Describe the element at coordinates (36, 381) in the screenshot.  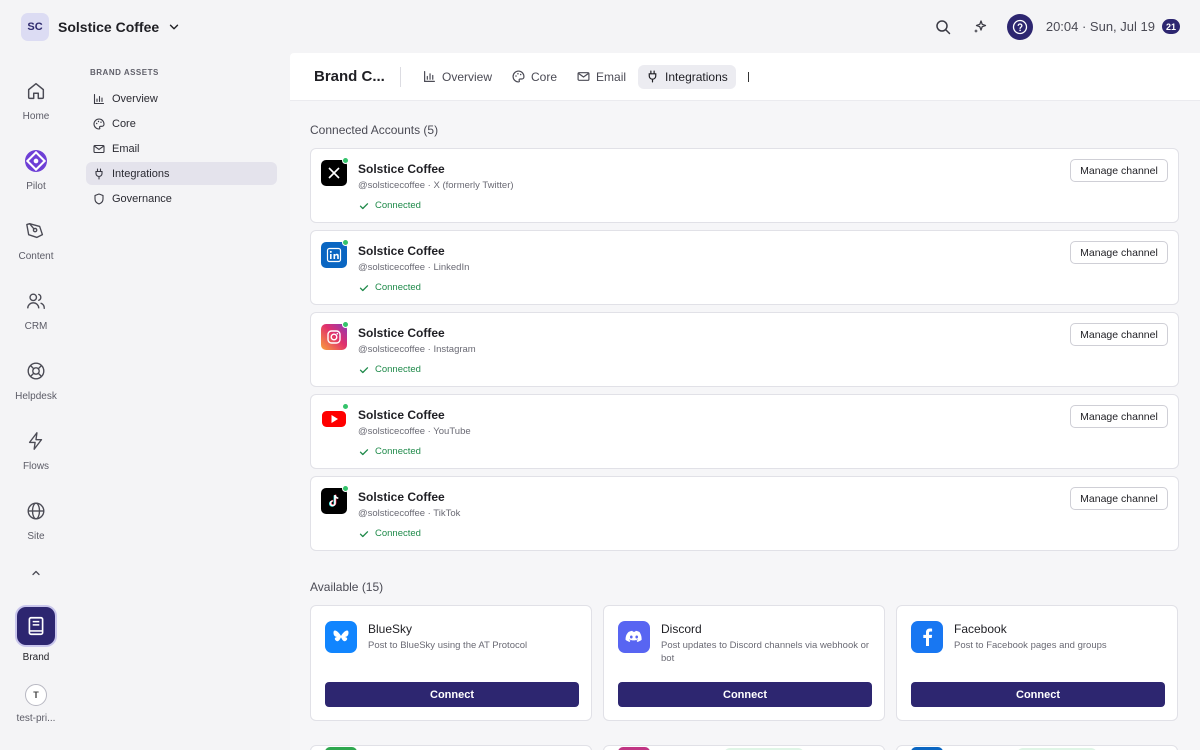
I see `rail-item-helpdesk: Helpdesk` at that location.